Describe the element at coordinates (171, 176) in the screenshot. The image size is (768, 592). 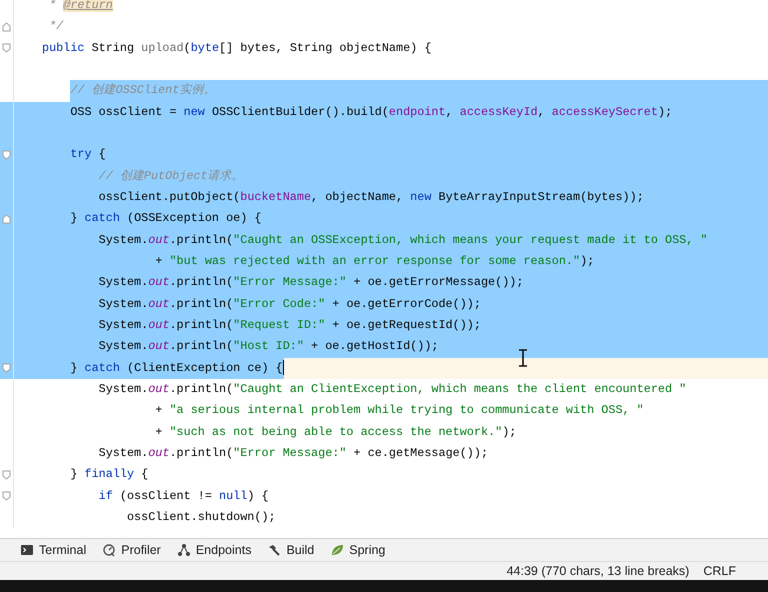
I see `code-comment: // 创建PutObject请求。` at that location.